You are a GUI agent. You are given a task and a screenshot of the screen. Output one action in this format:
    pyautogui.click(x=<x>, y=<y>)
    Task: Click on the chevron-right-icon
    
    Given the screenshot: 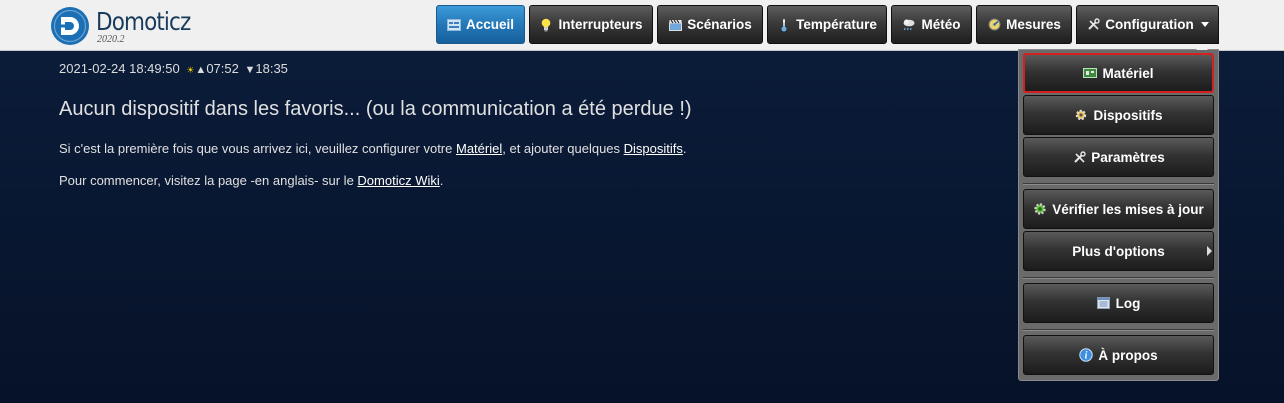 What is the action you would take?
    pyautogui.click(x=1209, y=251)
    